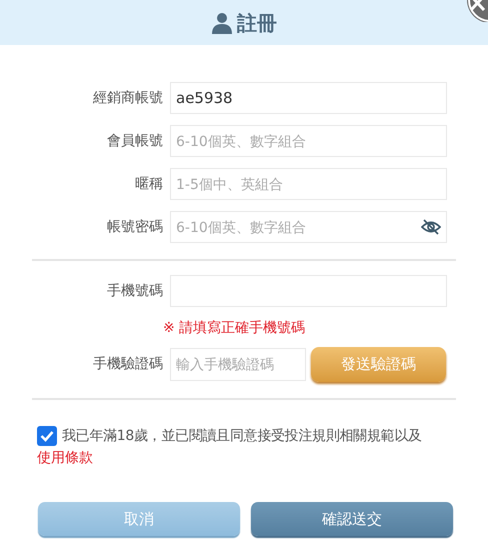 The height and width of the screenshot is (544, 488). I want to click on field-label: 帳號密碼, so click(134, 227).